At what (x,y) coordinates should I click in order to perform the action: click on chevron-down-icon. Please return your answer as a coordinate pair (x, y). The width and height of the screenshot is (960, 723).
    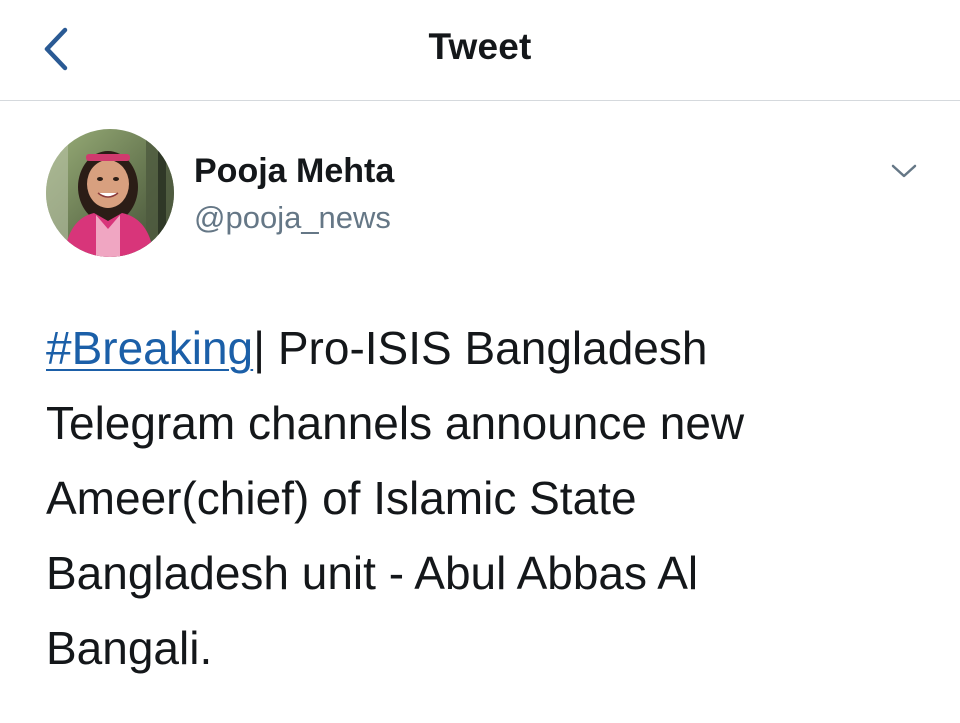
    Looking at the image, I should click on (904, 171).